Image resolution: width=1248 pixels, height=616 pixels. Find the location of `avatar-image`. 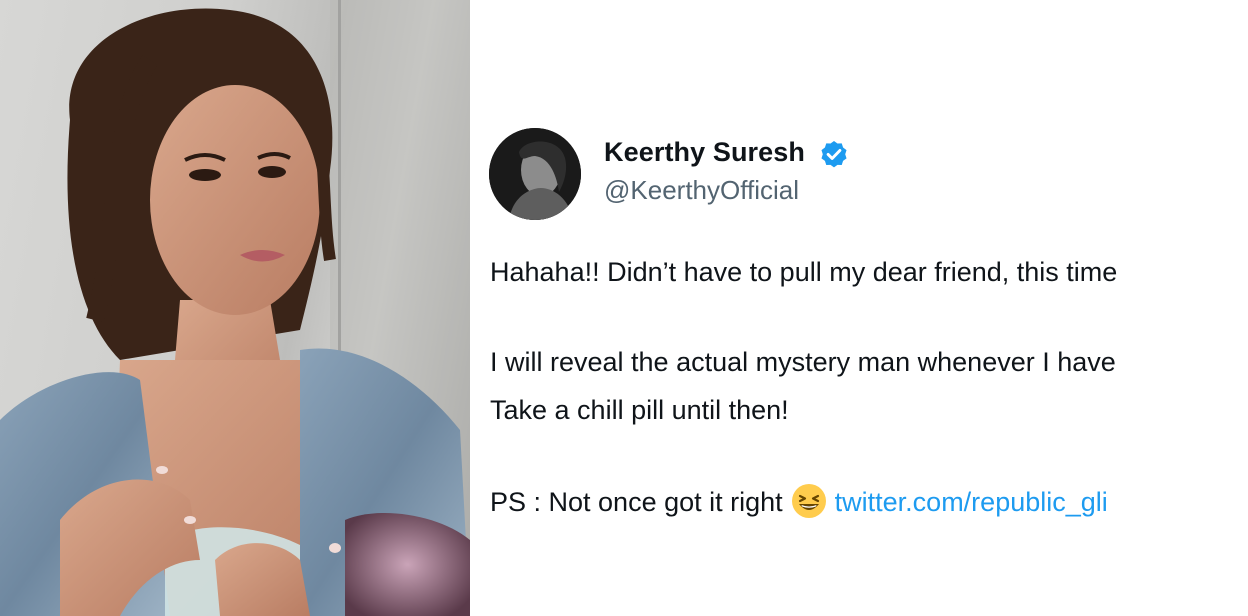

avatar-image is located at coordinates (535, 174).